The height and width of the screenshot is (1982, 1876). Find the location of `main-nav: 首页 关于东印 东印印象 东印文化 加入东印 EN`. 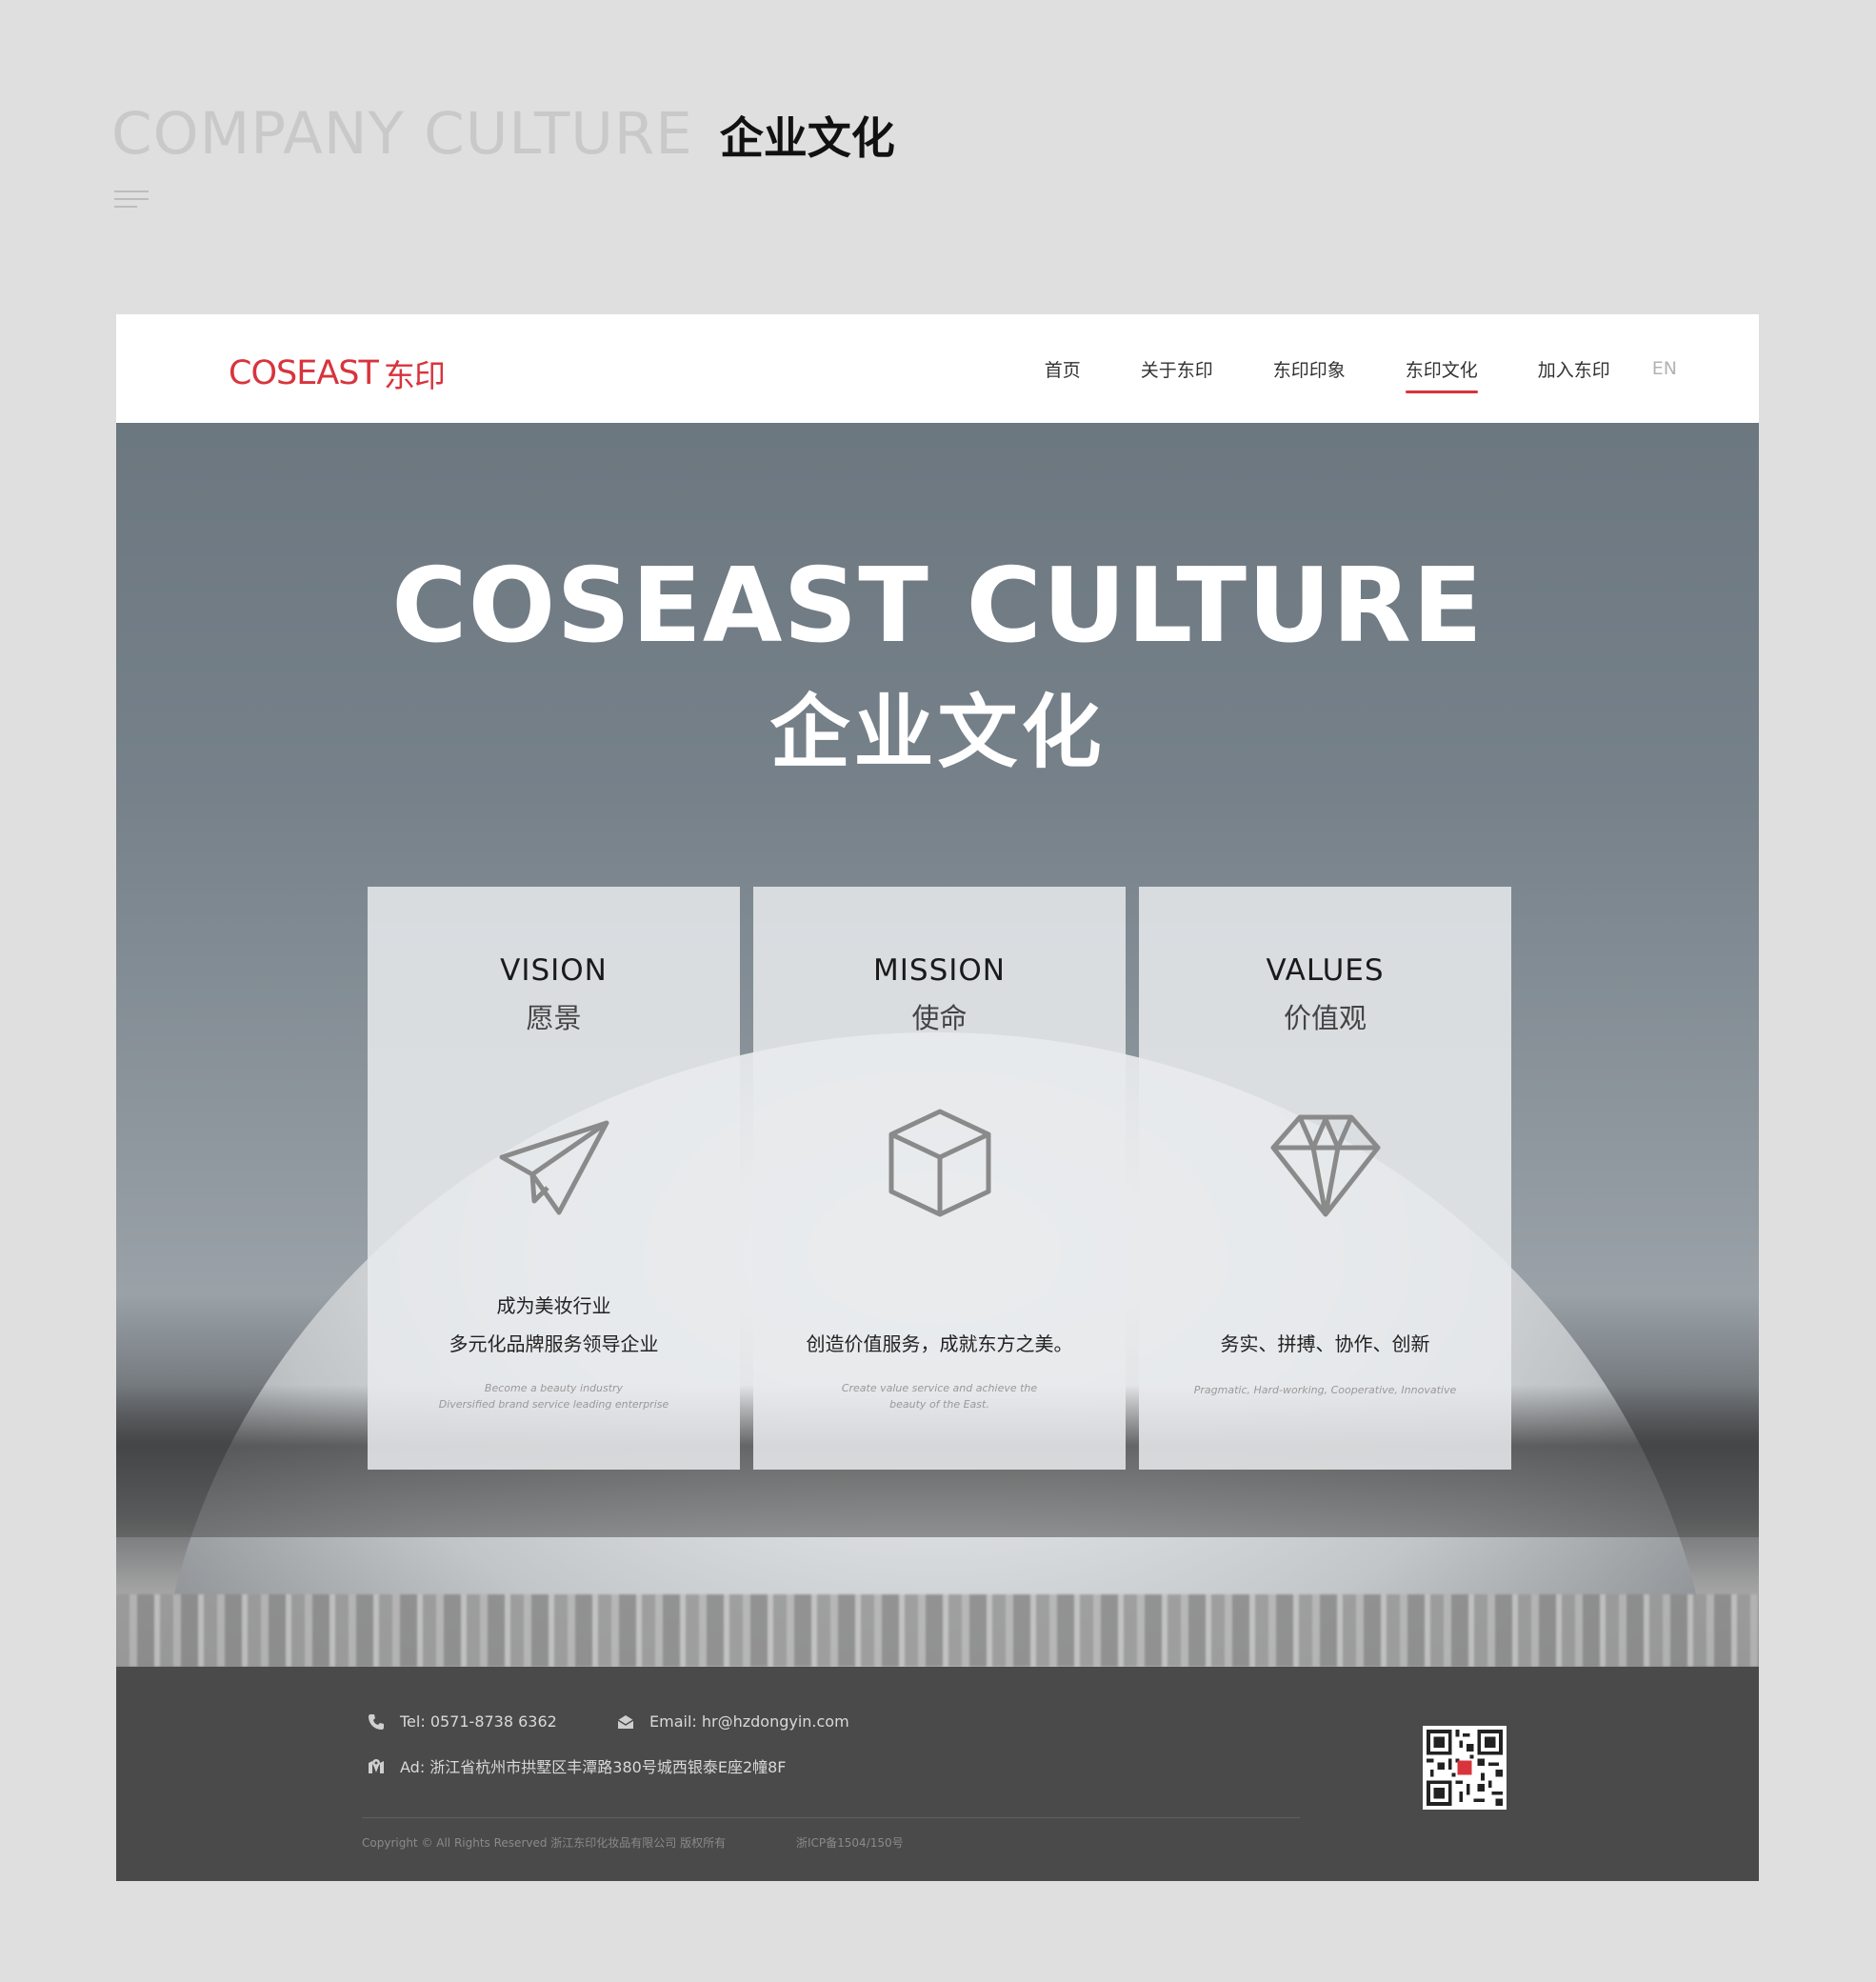

main-nav: 首页 关于东印 东印印象 东印文化 加入东印 EN is located at coordinates (1331, 368).